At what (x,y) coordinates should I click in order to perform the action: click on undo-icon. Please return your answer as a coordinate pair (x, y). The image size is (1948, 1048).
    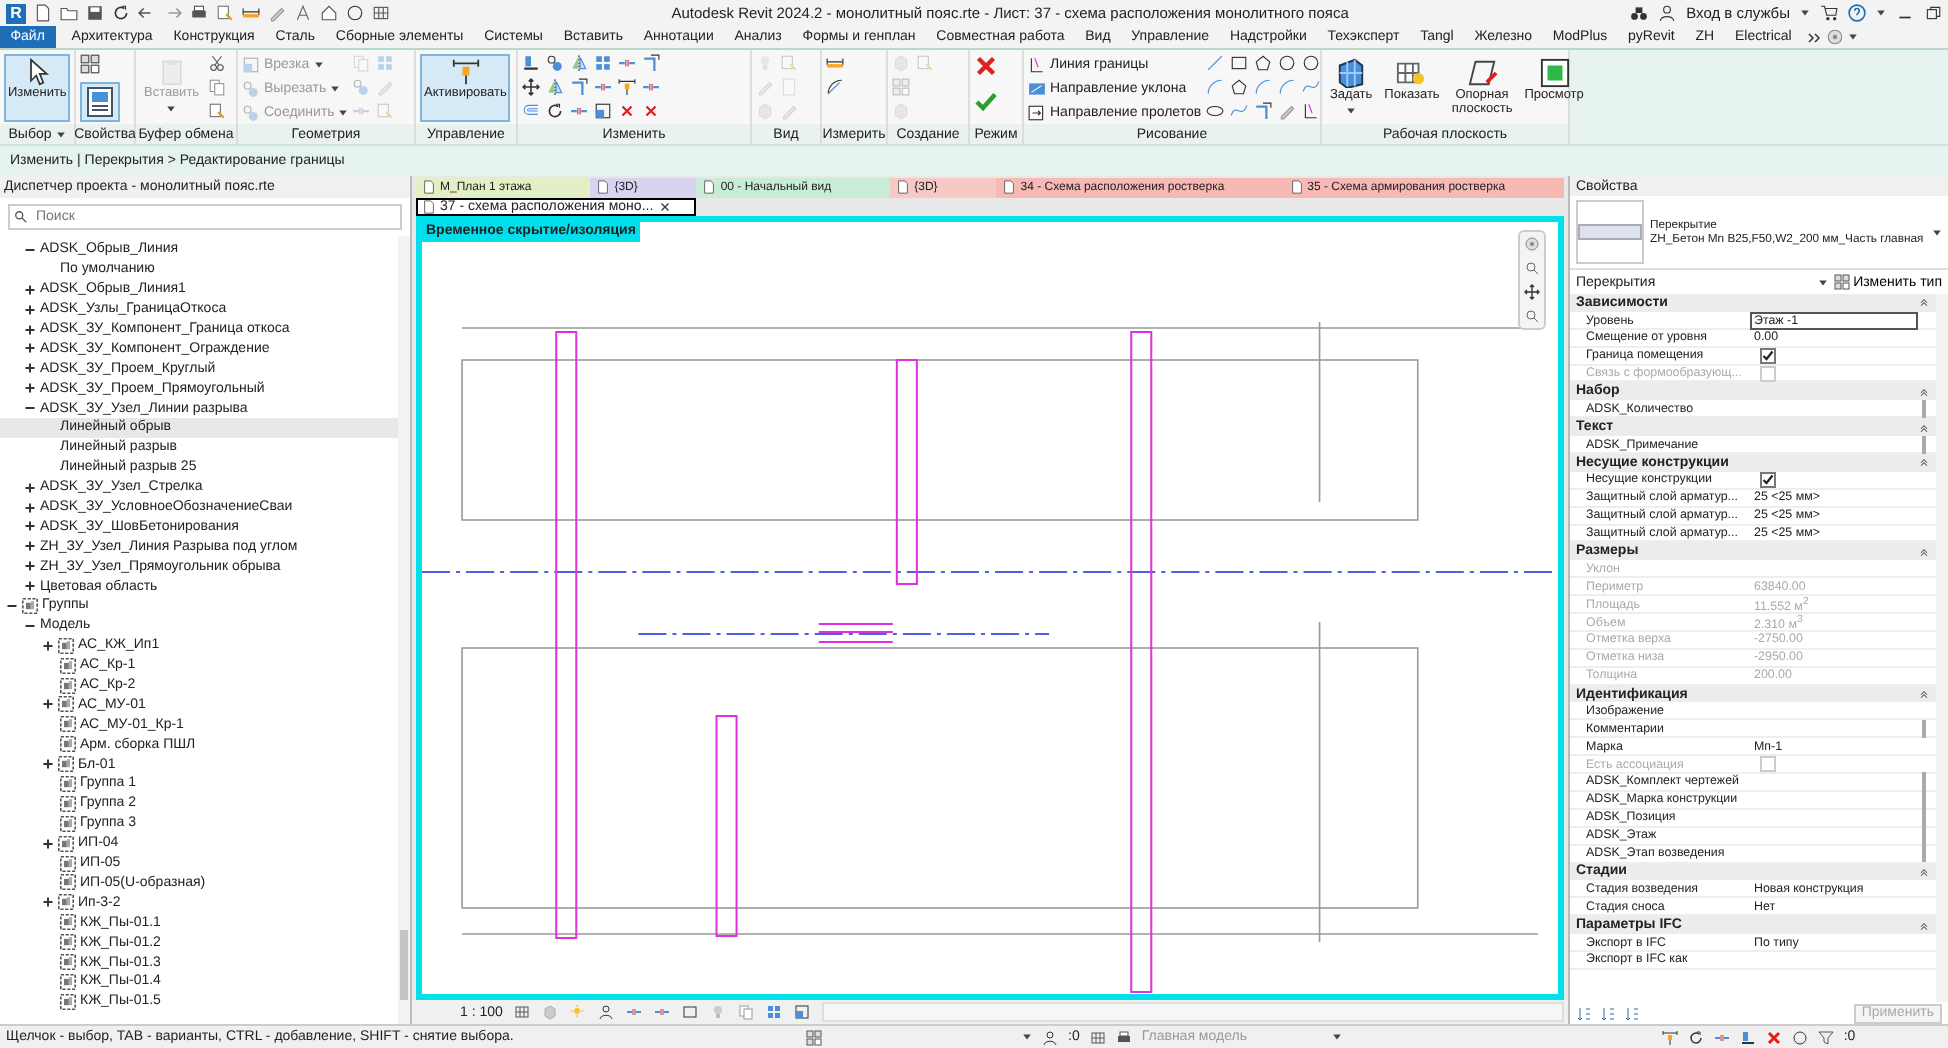
    Looking at the image, I should click on (147, 13).